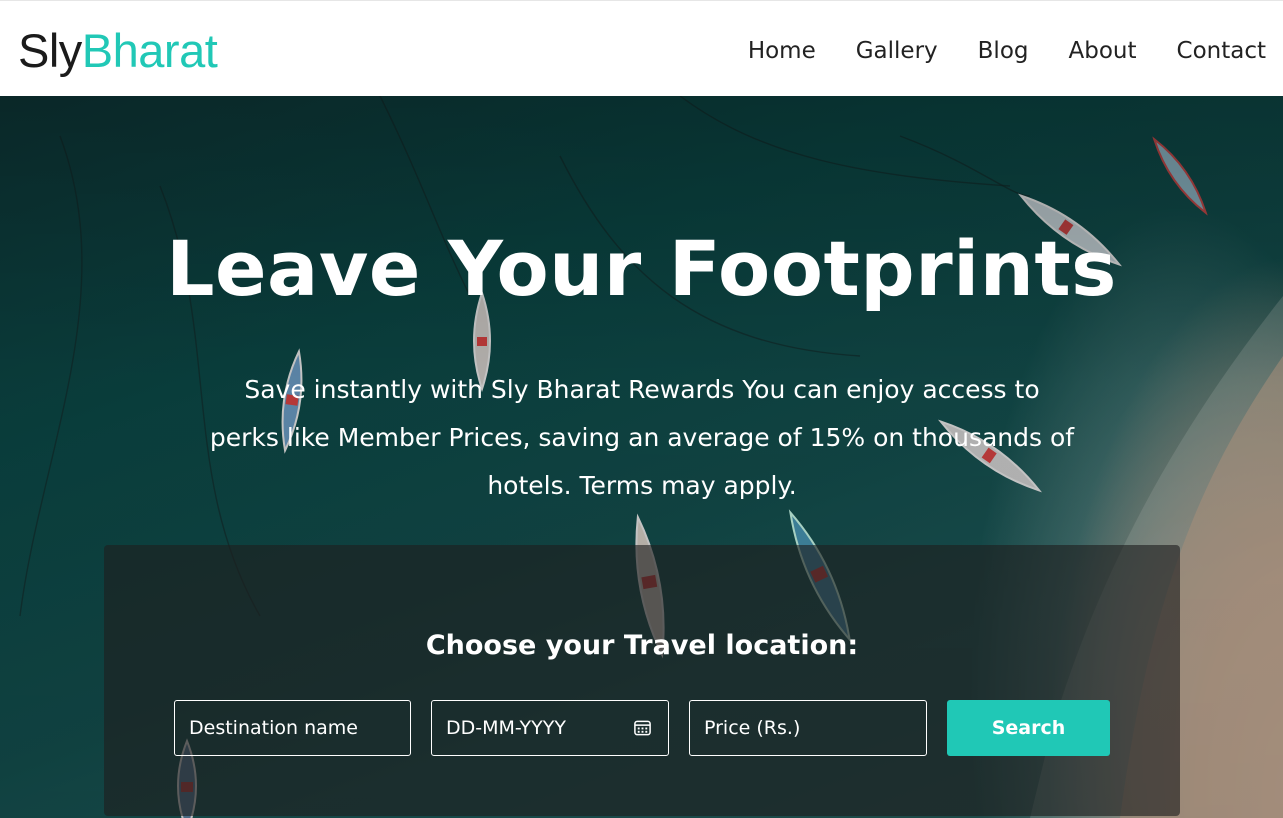 This screenshot has height=818, width=1283. What do you see at coordinates (1028, 728) in the screenshot?
I see `search-button: Search` at bounding box center [1028, 728].